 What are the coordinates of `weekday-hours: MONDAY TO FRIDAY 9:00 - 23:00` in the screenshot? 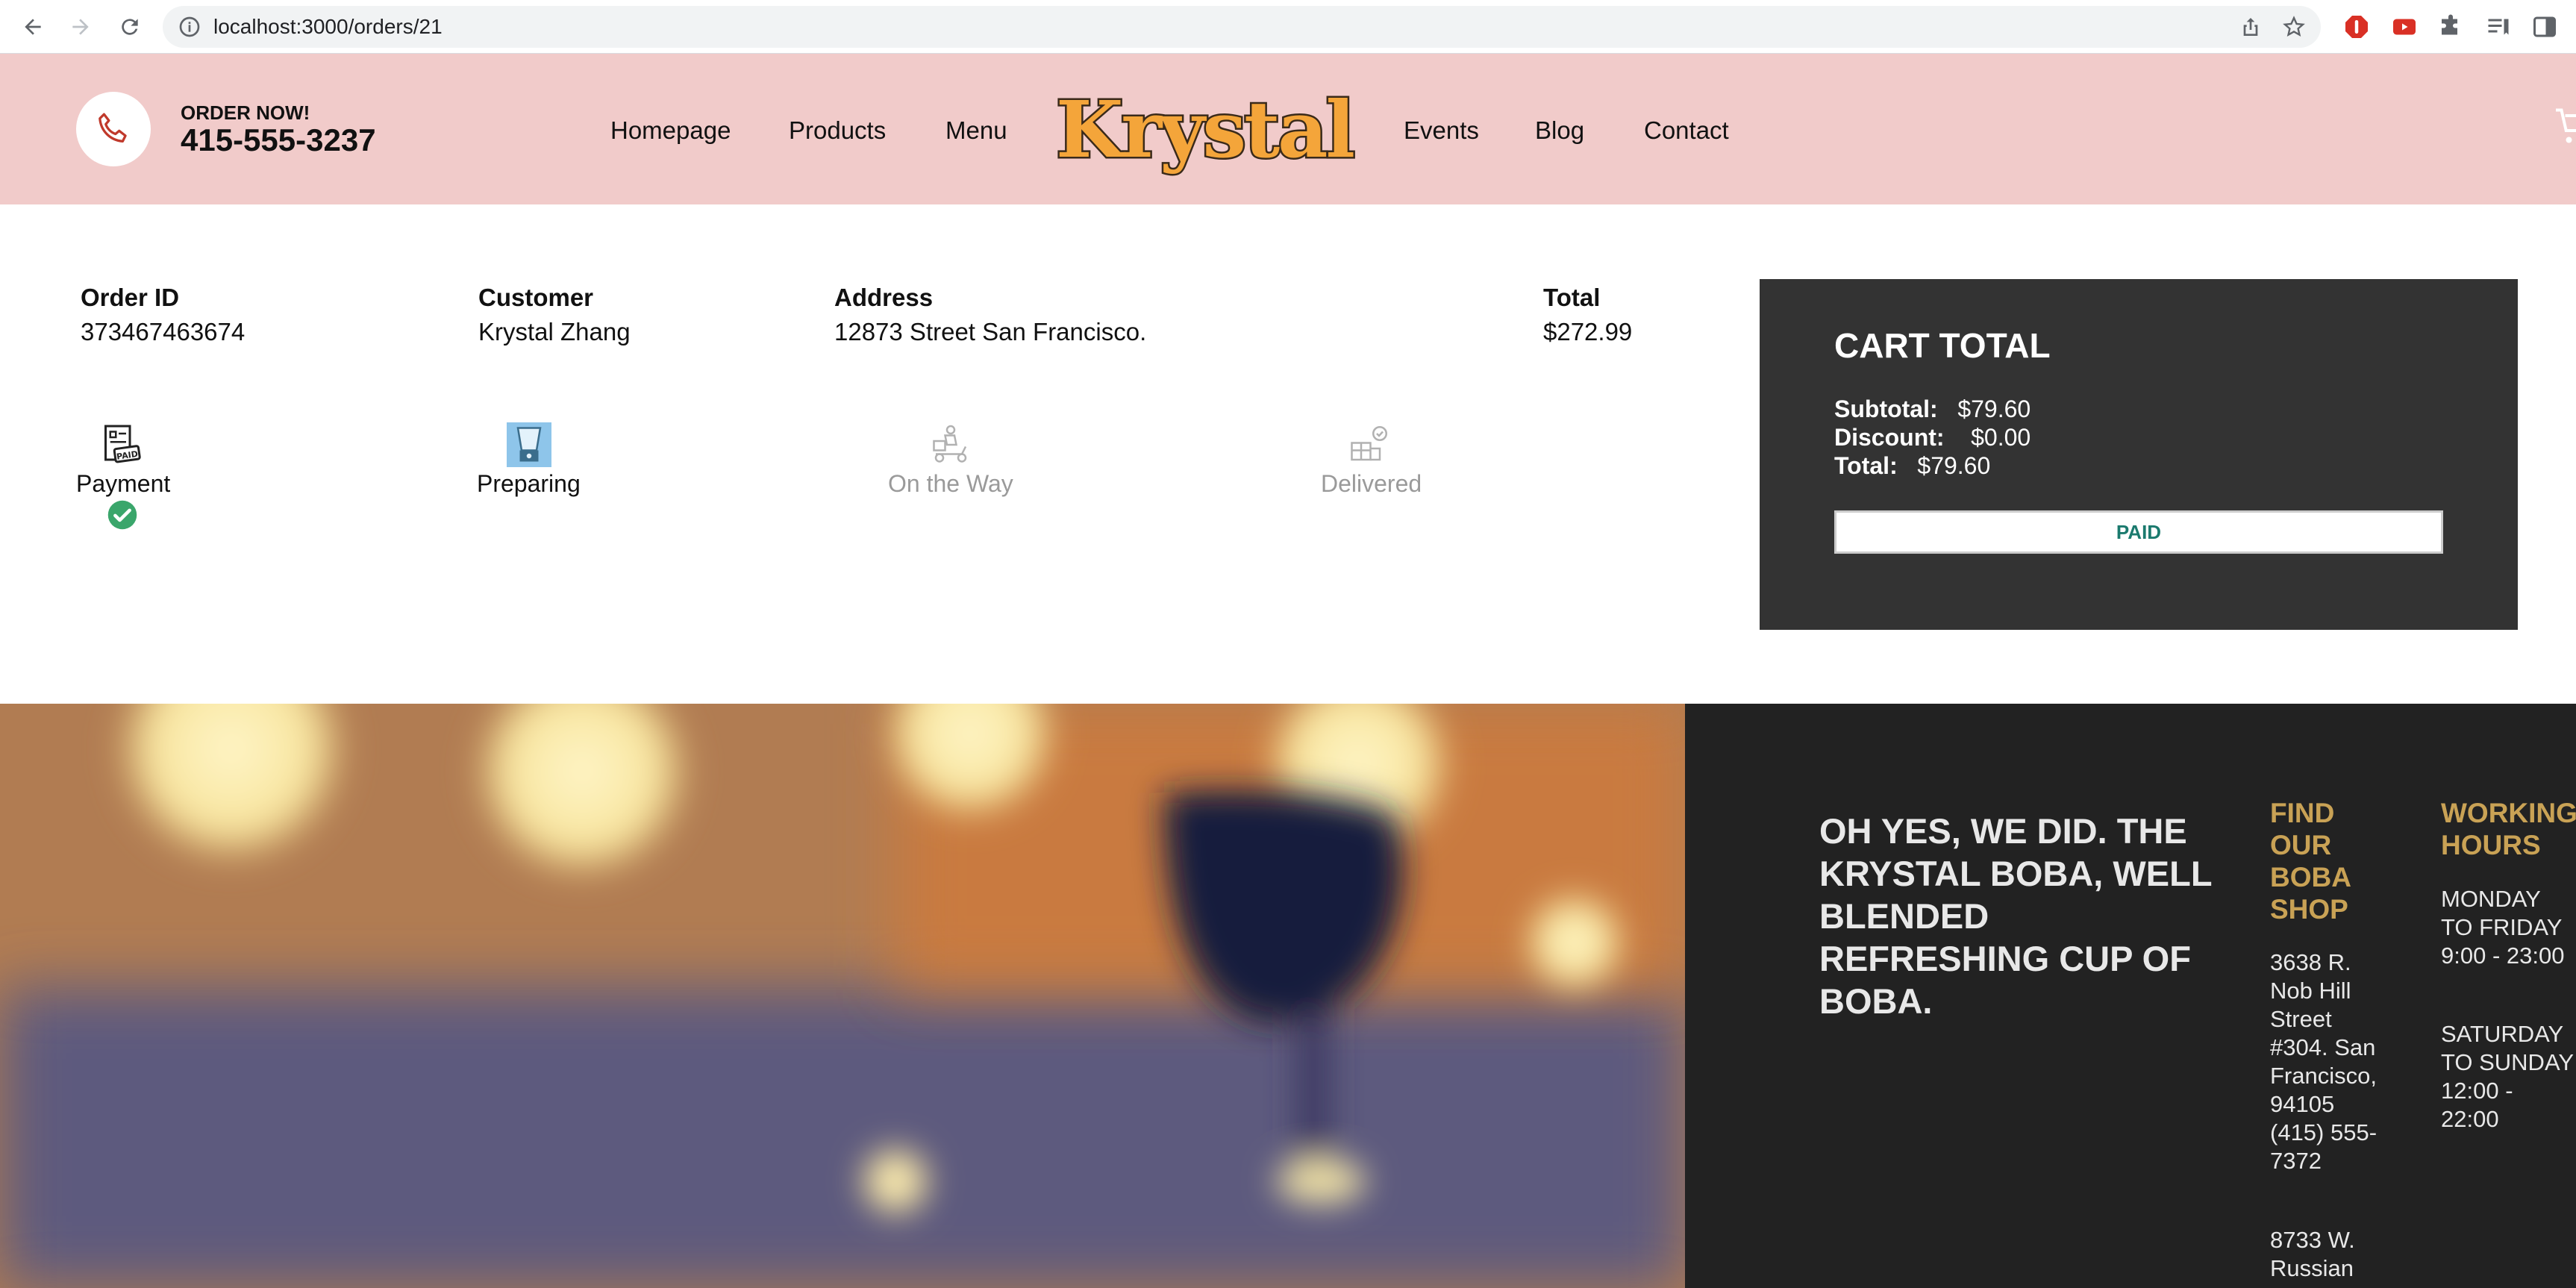 It's located at (2503, 927).